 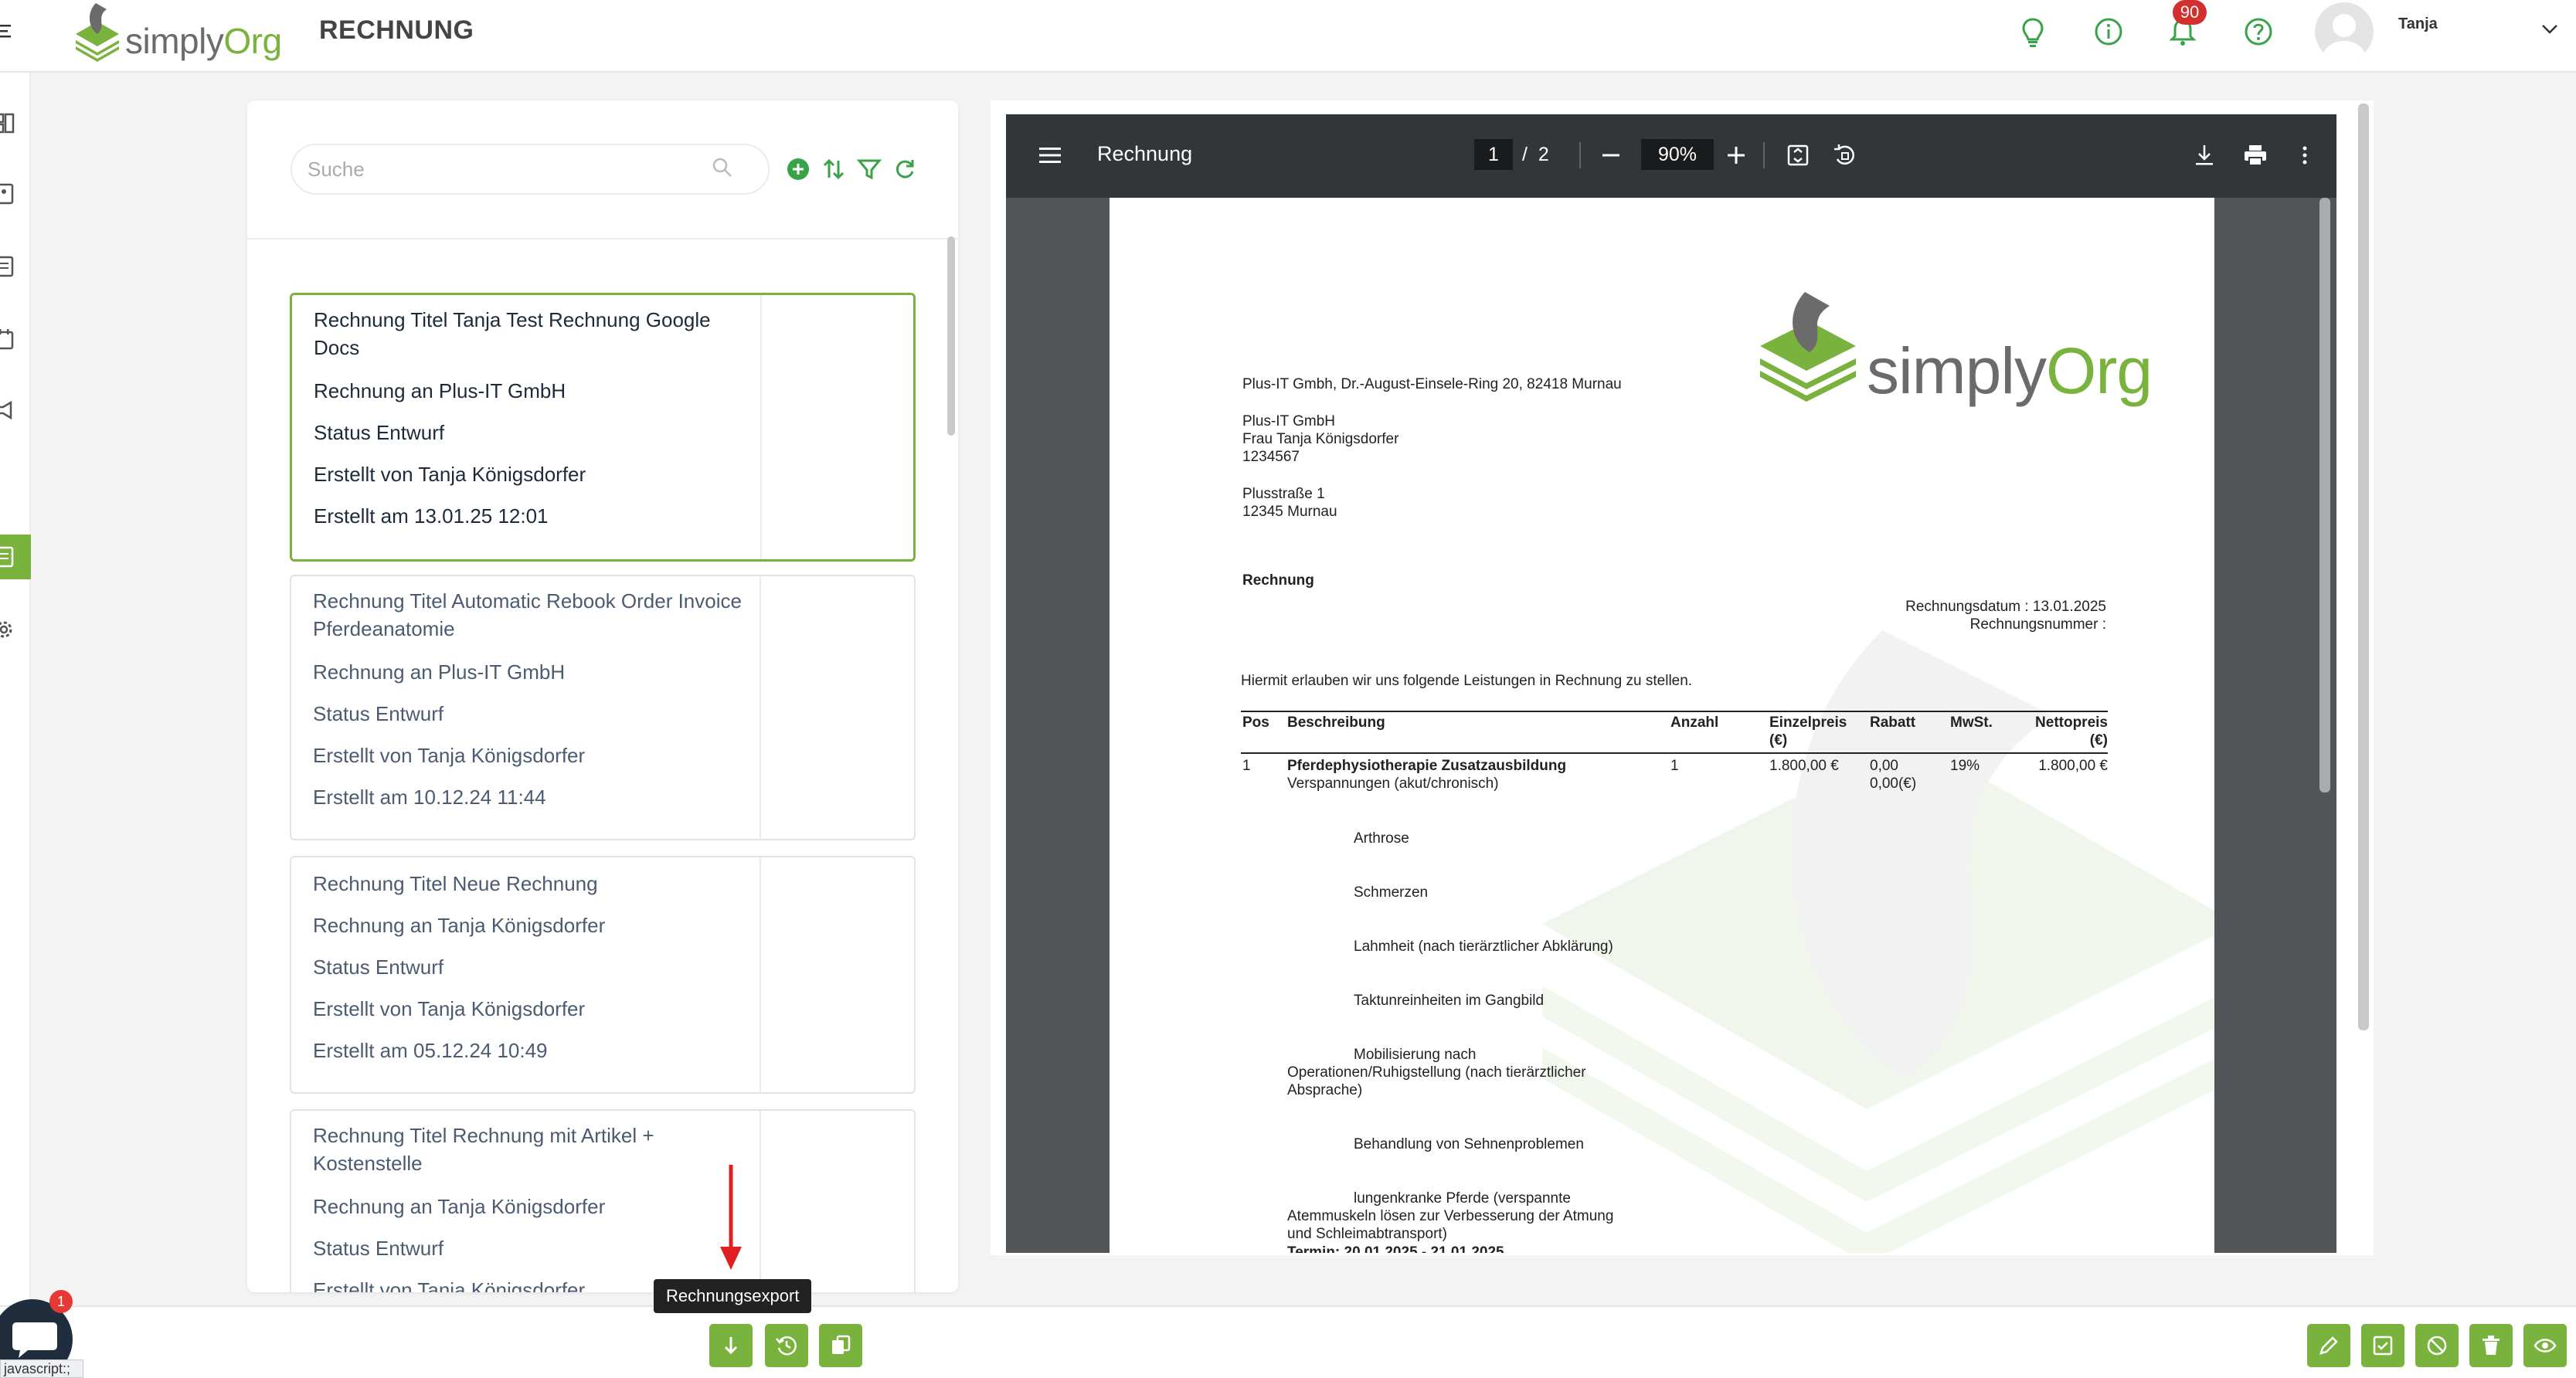 I want to click on contacts-icon, so click(x=7, y=193).